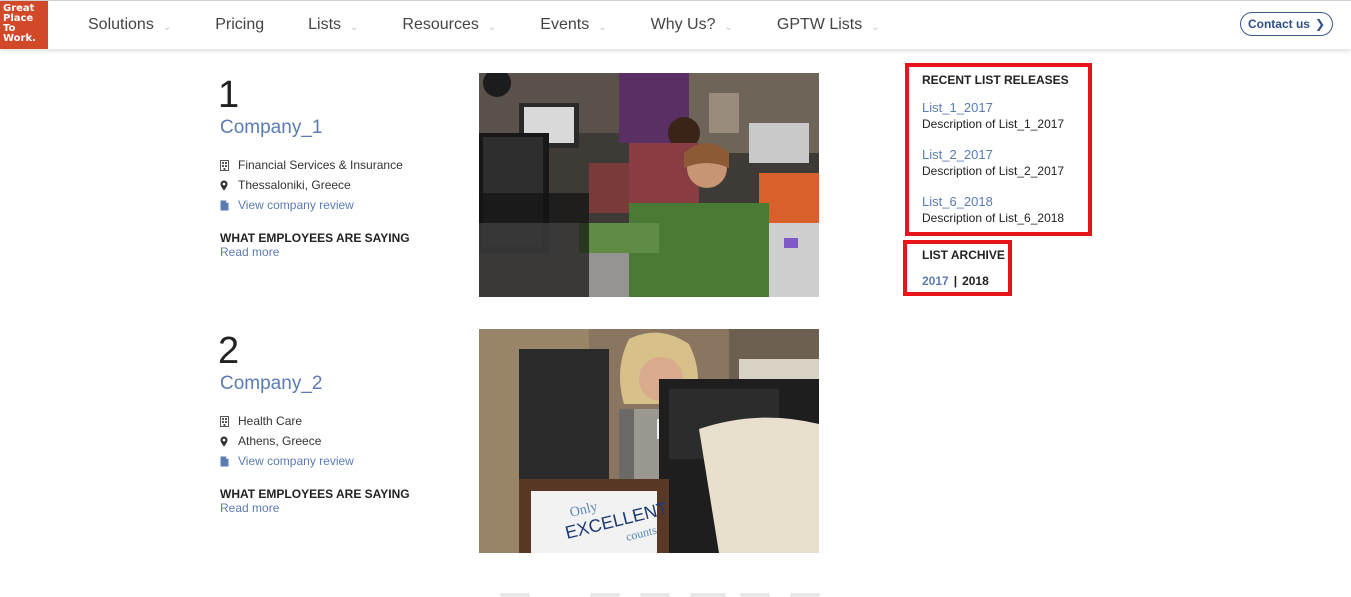 This screenshot has height=597, width=1351. I want to click on list-archive-years: 2017 | 2018, so click(955, 281).